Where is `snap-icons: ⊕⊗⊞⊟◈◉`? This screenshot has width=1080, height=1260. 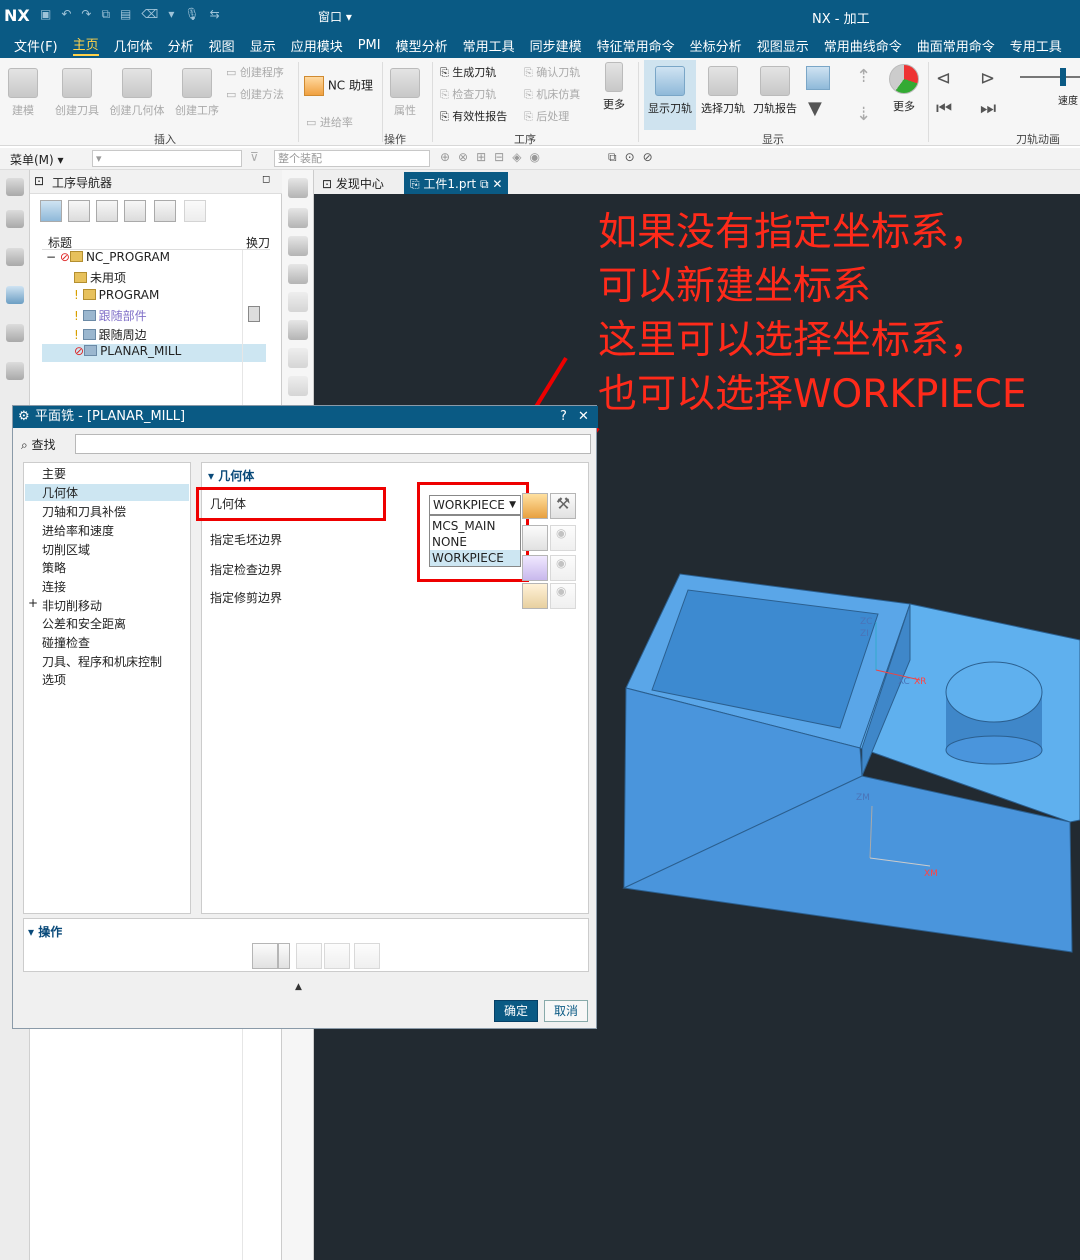 snap-icons: ⊕⊗⊞⊟◈◉ is located at coordinates (494, 157).